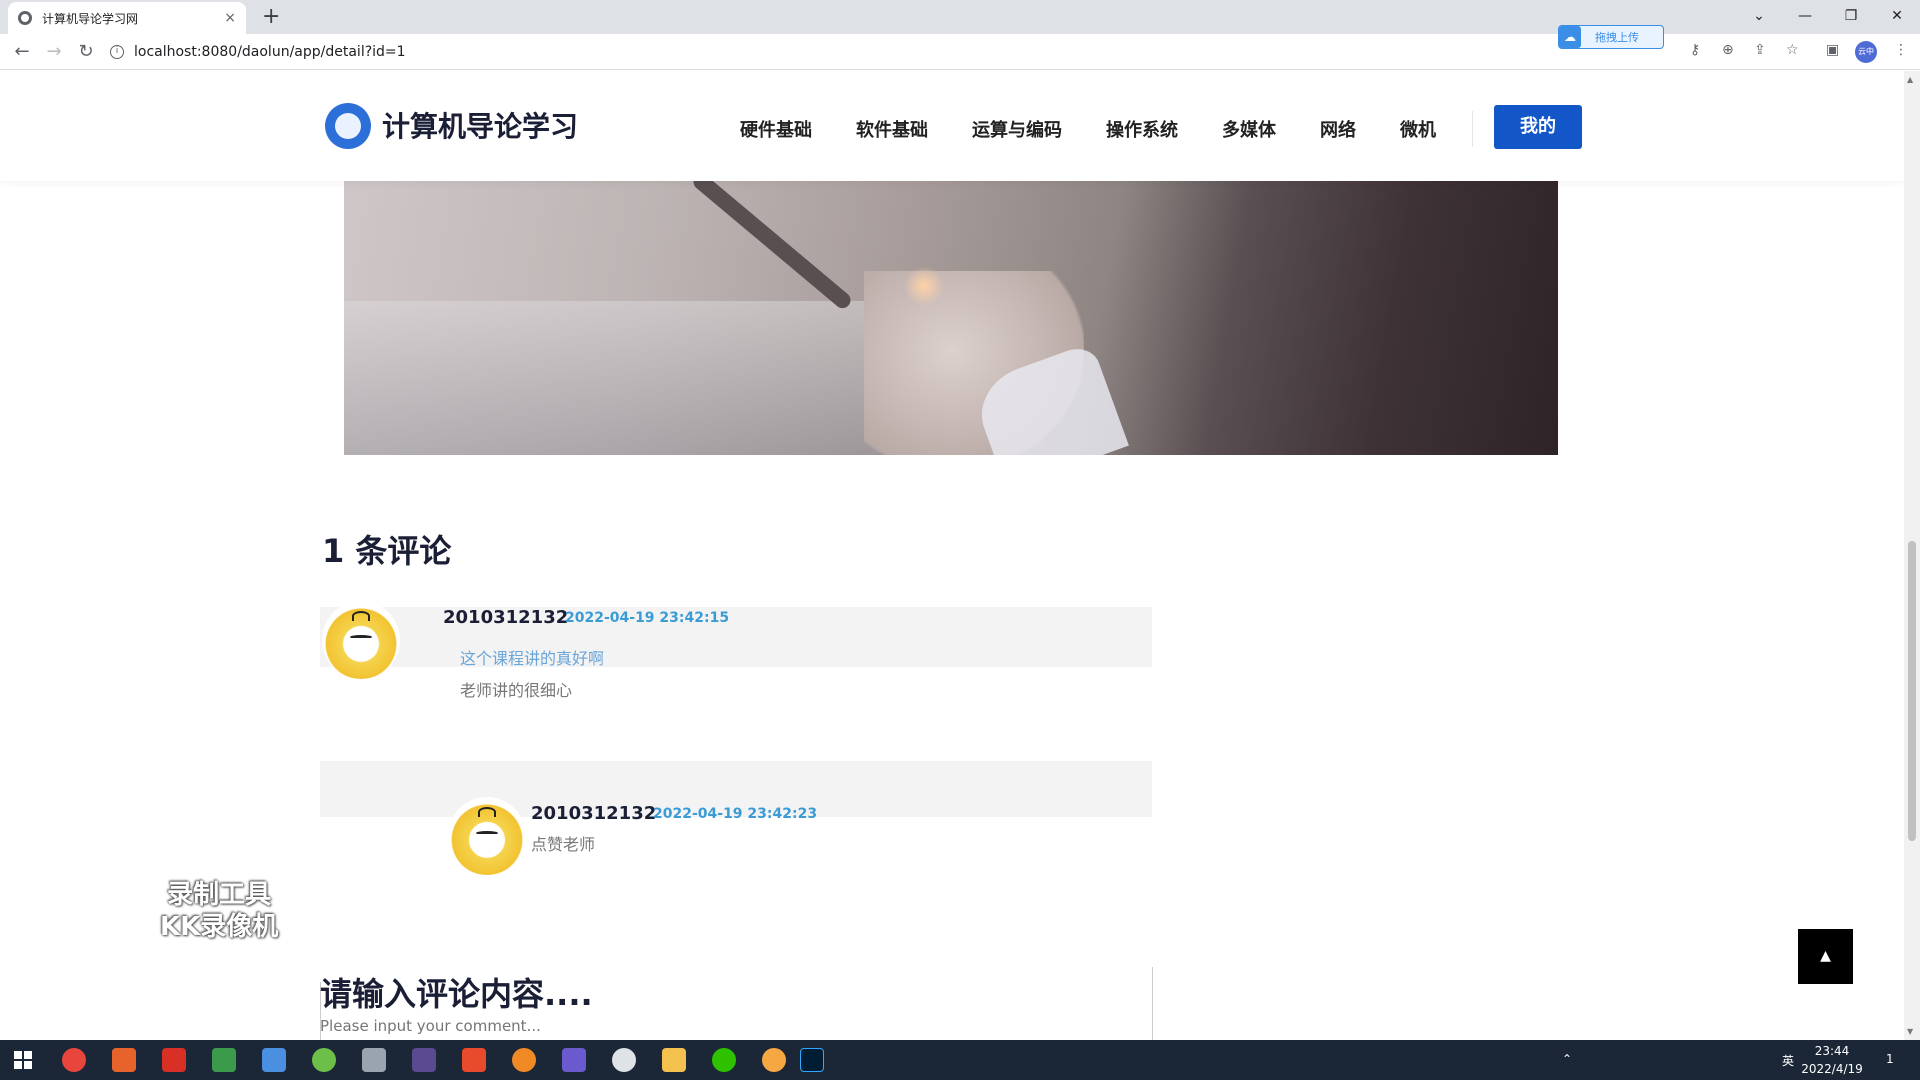 Image resolution: width=1920 pixels, height=1080 pixels. What do you see at coordinates (620, 1026) in the screenshot?
I see `comment-input` at bounding box center [620, 1026].